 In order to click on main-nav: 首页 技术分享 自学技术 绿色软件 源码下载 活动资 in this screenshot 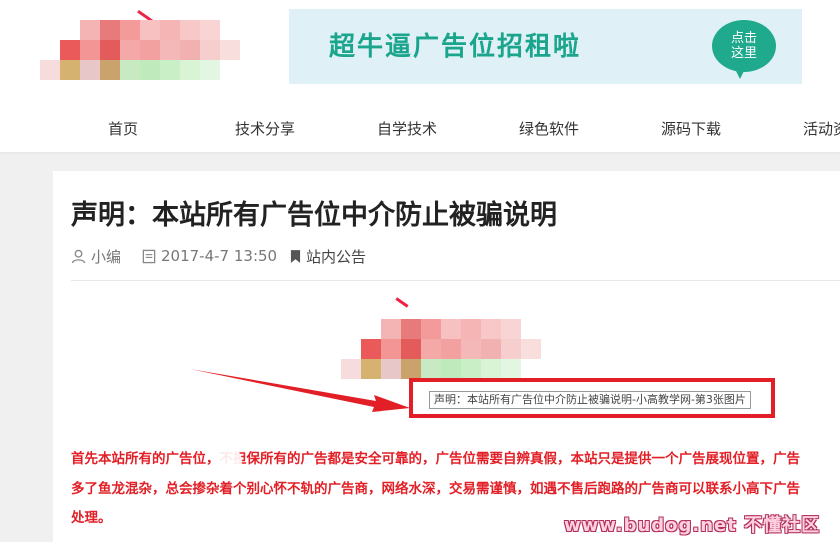, I will do `click(420, 128)`.